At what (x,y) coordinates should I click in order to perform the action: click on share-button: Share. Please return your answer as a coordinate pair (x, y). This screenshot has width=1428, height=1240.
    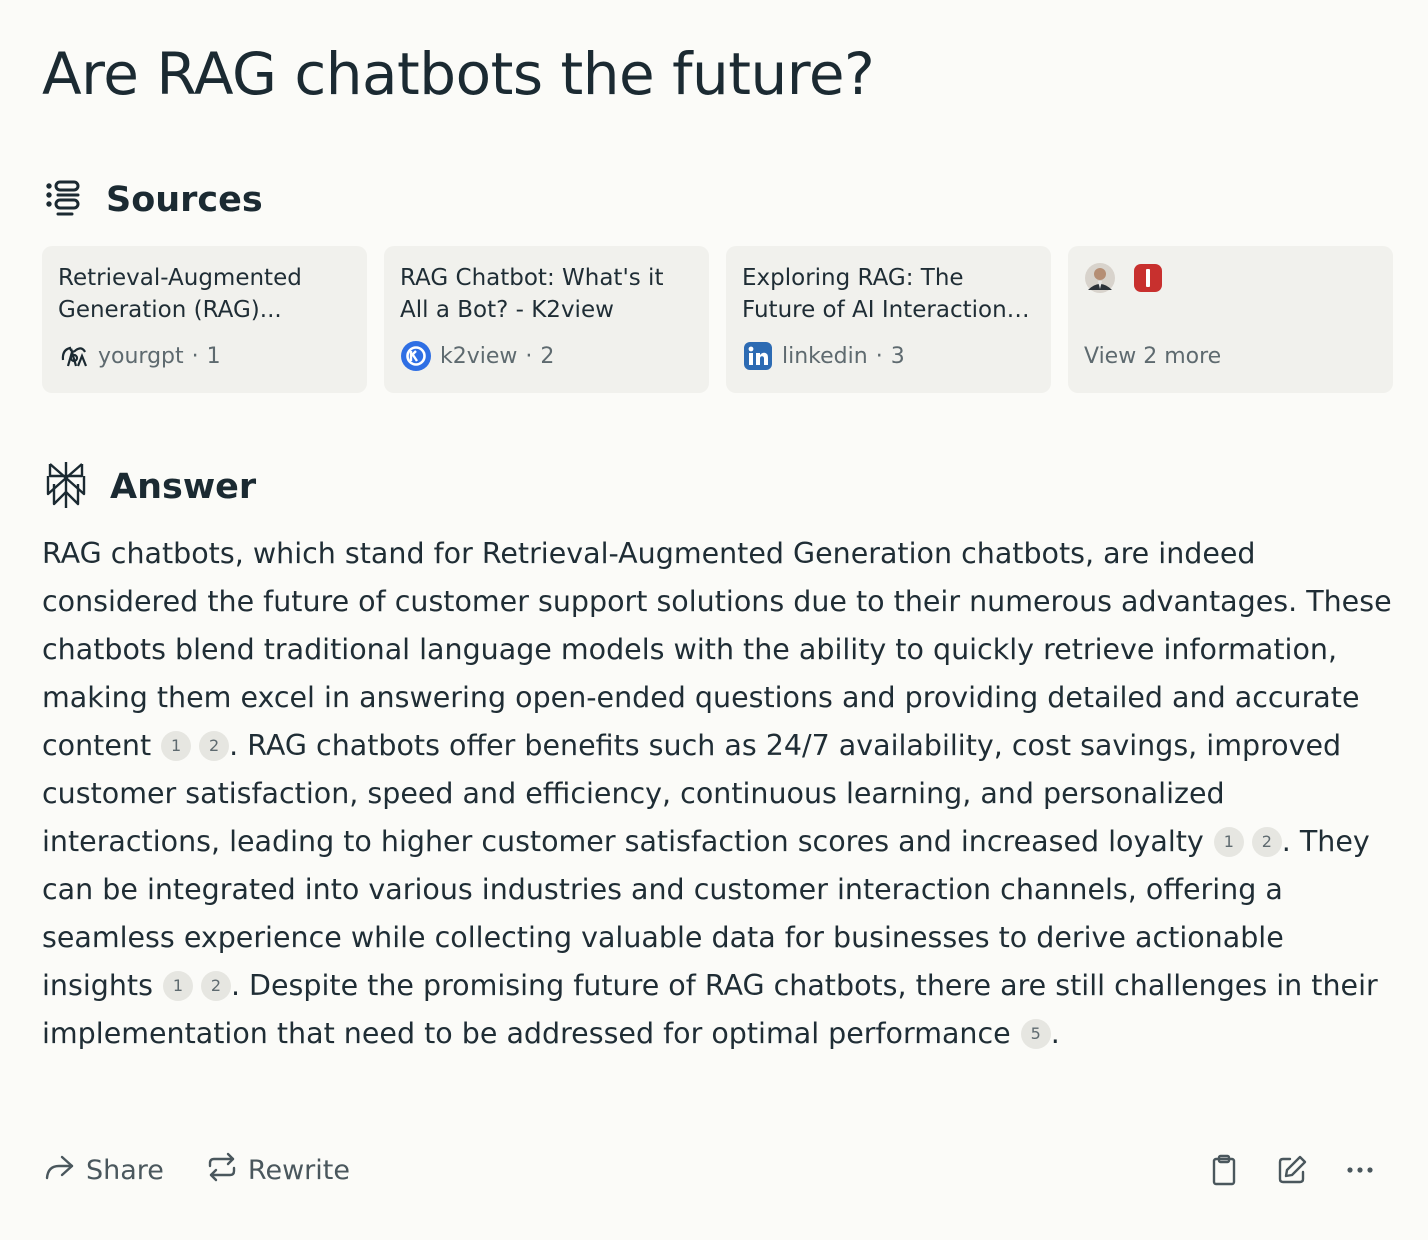
    Looking at the image, I should click on (104, 1170).